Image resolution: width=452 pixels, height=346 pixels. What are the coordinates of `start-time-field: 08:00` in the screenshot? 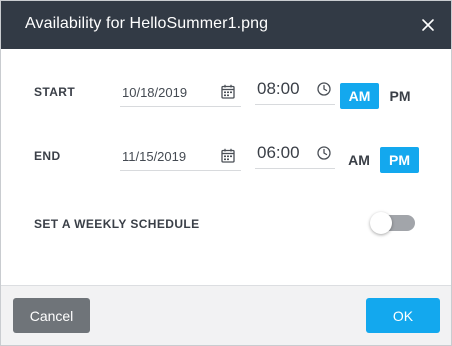 It's located at (295, 91).